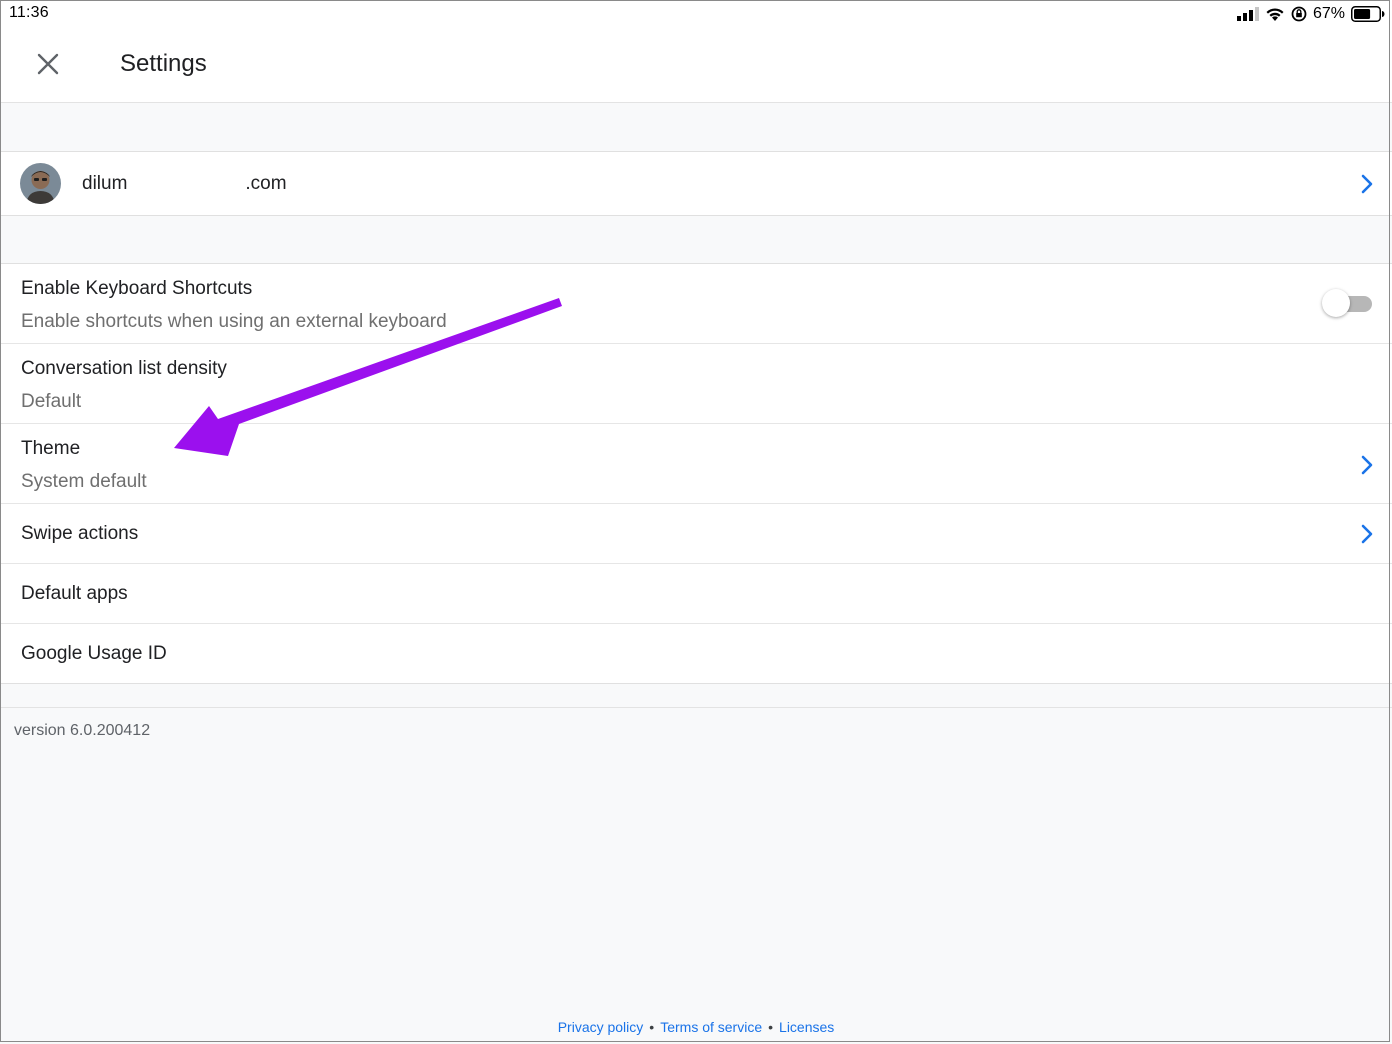 The image size is (1392, 1044). What do you see at coordinates (137, 288) in the screenshot?
I see `keyboard-shortcuts-title: Enable Keyboard Shortcuts` at bounding box center [137, 288].